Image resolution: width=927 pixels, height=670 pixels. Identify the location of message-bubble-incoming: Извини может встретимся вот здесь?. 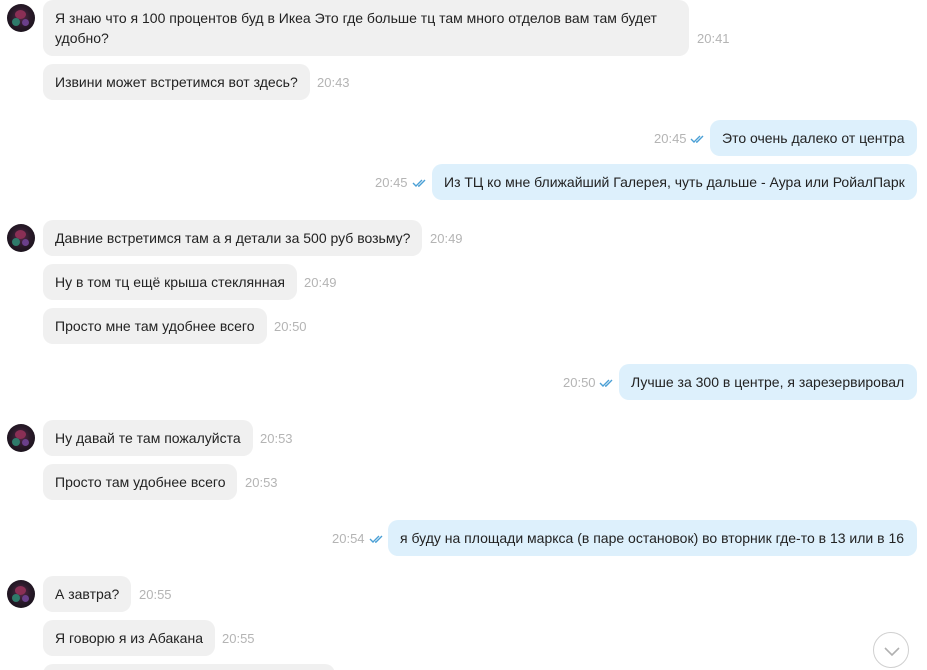
(176, 82).